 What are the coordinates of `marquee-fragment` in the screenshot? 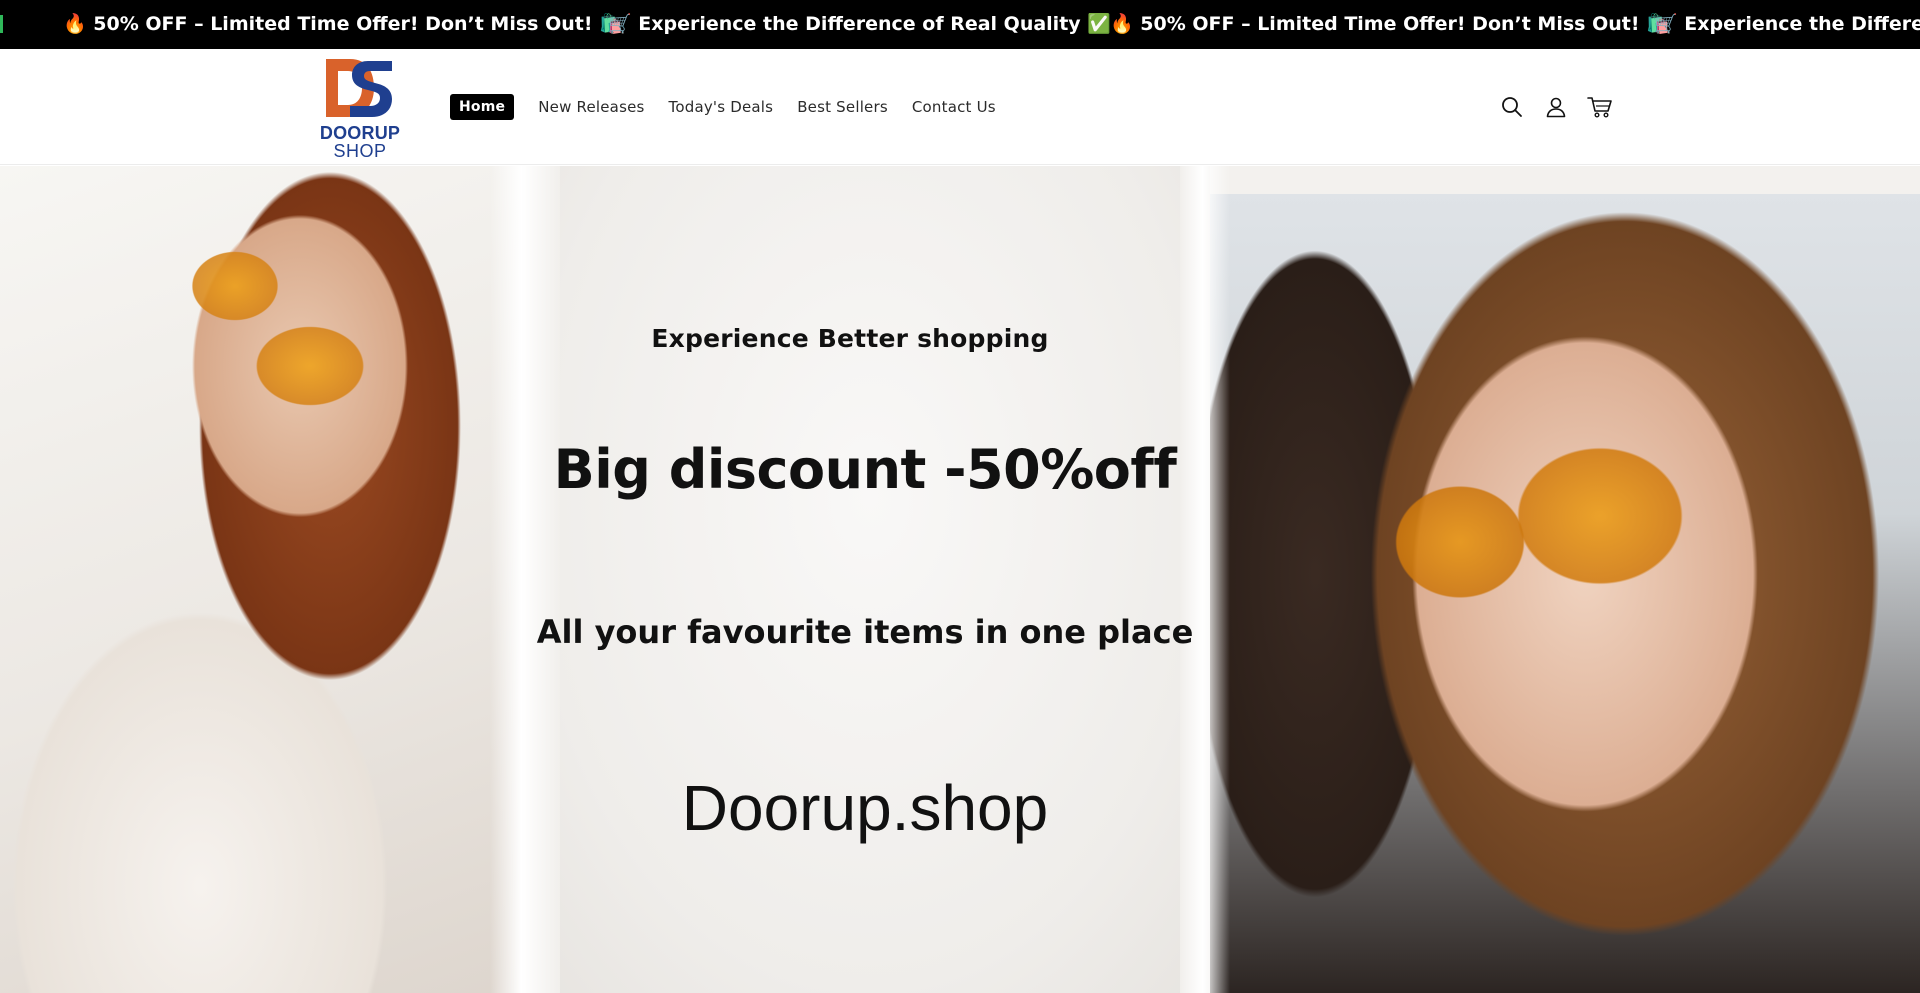 It's located at (1, 24).